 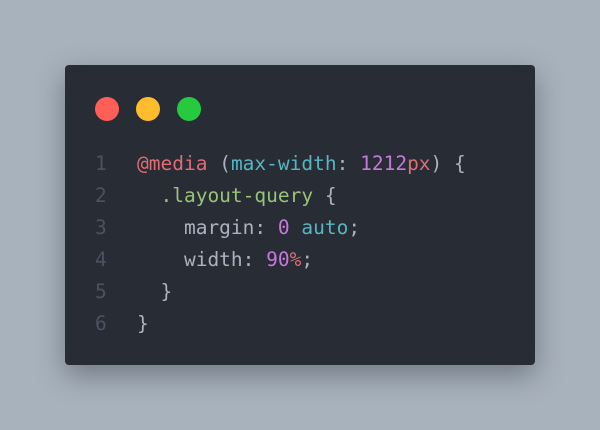 What do you see at coordinates (448, 163) in the screenshot?
I see `code-token-punctuation: ) {` at bounding box center [448, 163].